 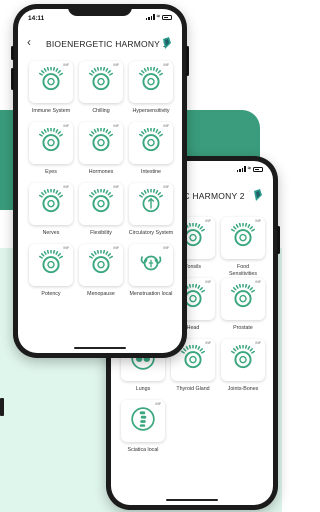 I want to click on grid-tile: INF Prostate, so click(x=243, y=308).